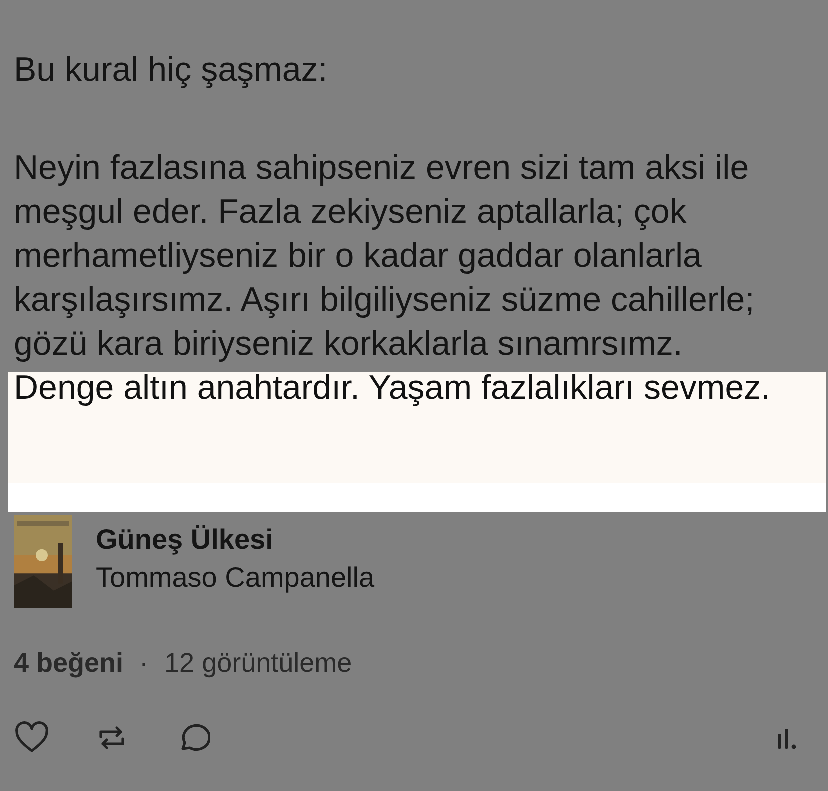  Describe the element at coordinates (235, 578) in the screenshot. I see `book-author: Tommaso Campanella` at that location.